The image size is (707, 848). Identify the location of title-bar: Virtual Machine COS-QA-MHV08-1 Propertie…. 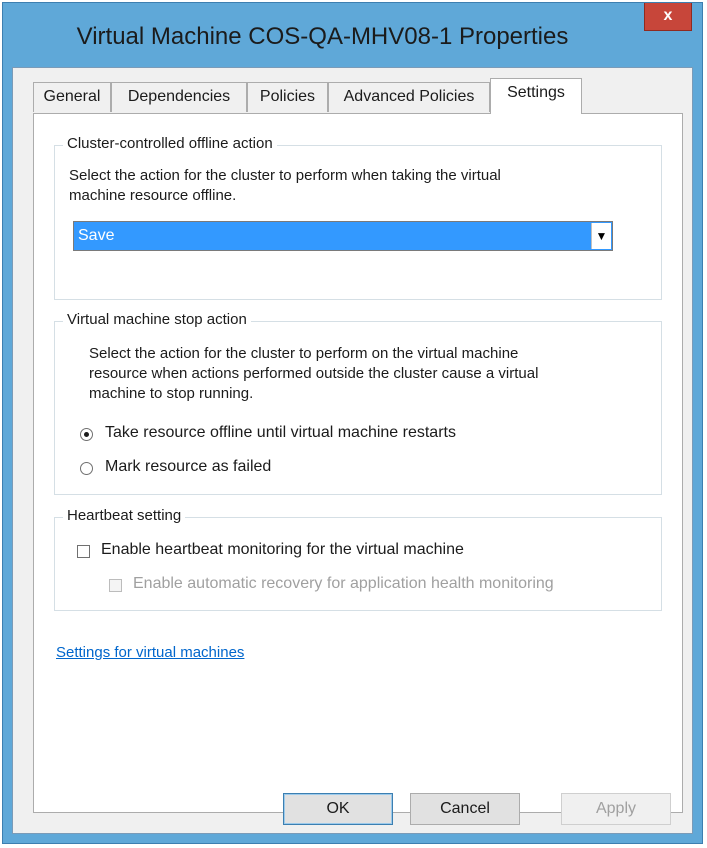
(352, 35).